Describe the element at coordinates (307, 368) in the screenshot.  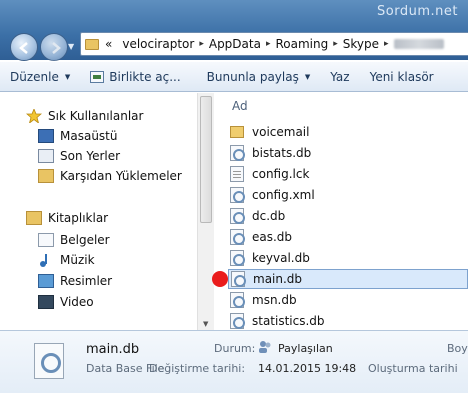
I see `details-modified-value: 14.01.2015 19:48` at that location.